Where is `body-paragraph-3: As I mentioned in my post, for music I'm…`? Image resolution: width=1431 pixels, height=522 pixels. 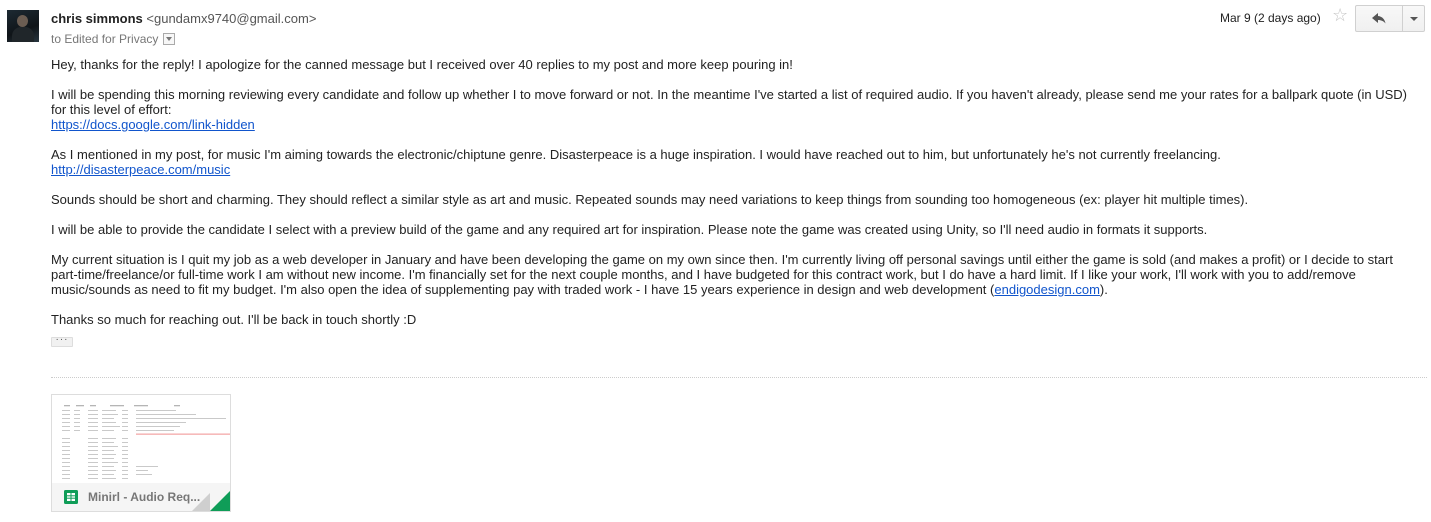
body-paragraph-3: As I mentioned in my post, for music I'm… is located at coordinates (733, 162).